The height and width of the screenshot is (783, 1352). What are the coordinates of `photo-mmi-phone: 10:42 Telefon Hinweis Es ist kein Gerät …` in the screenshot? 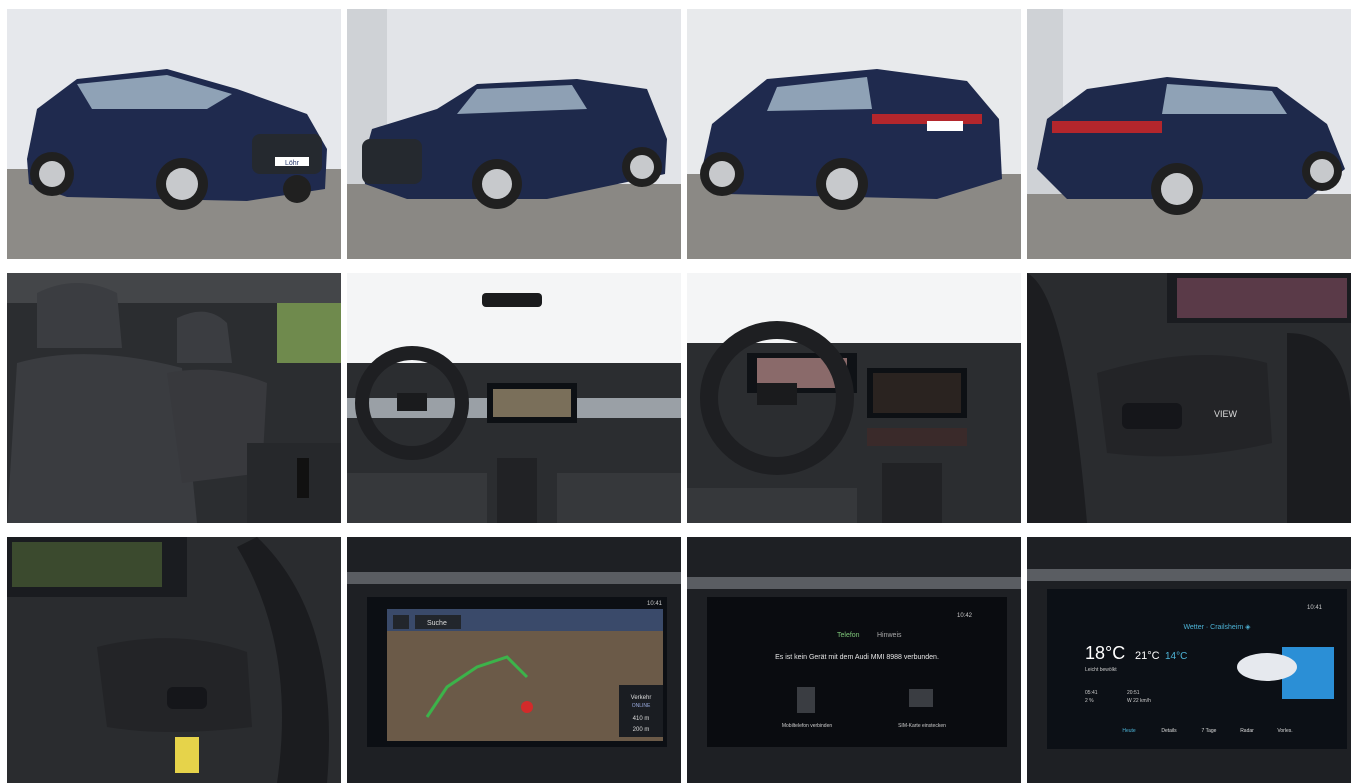 It's located at (854, 660).